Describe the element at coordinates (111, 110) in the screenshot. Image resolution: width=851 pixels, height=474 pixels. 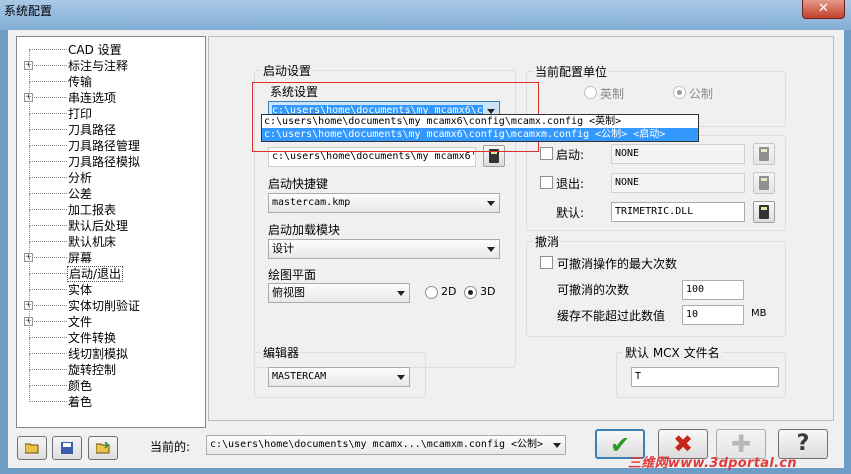
I see `tree-item: 打印` at that location.